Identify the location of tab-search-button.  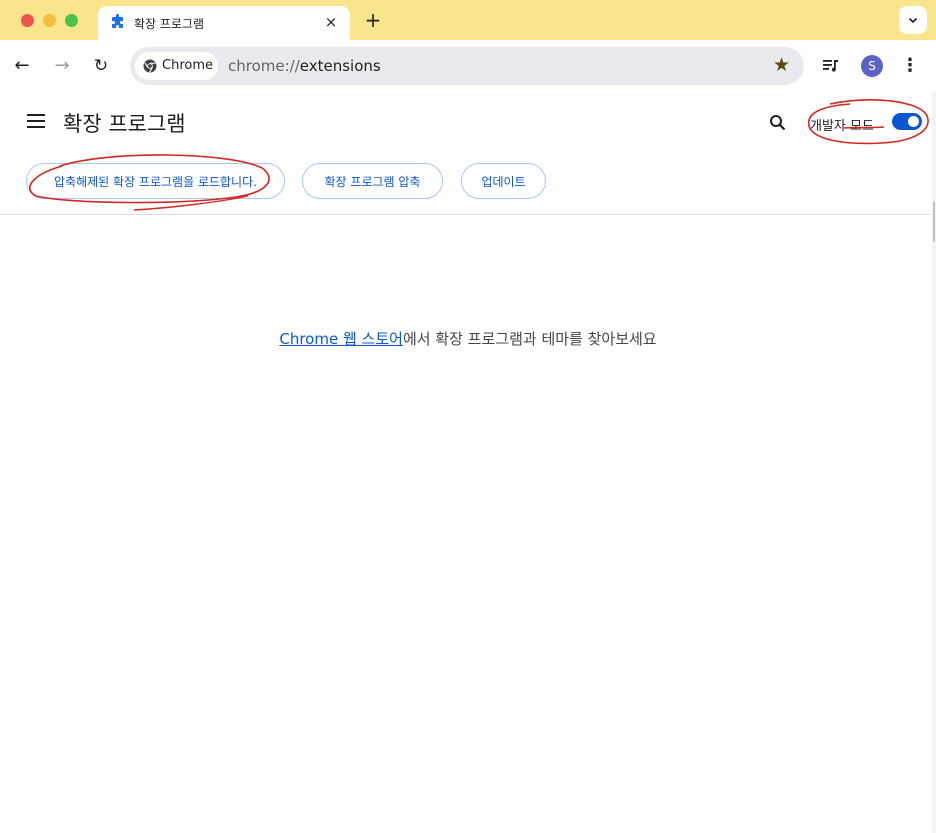
(913, 20).